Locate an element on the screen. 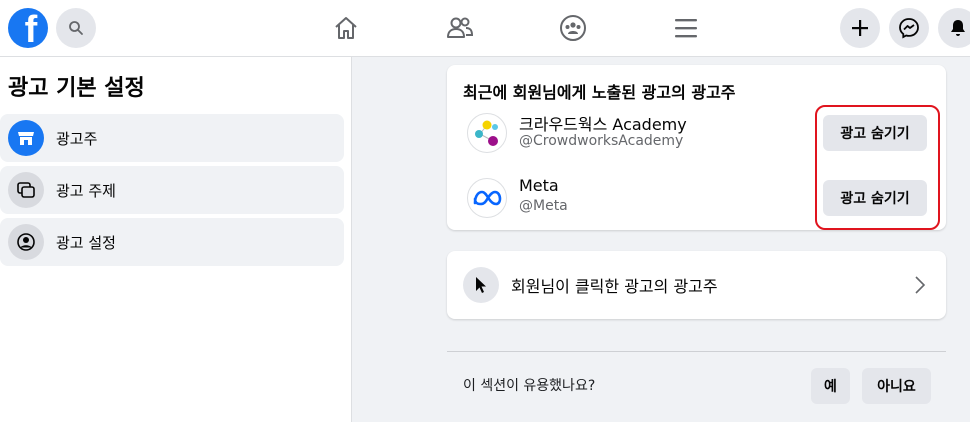  groups-icon is located at coordinates (573, 28).